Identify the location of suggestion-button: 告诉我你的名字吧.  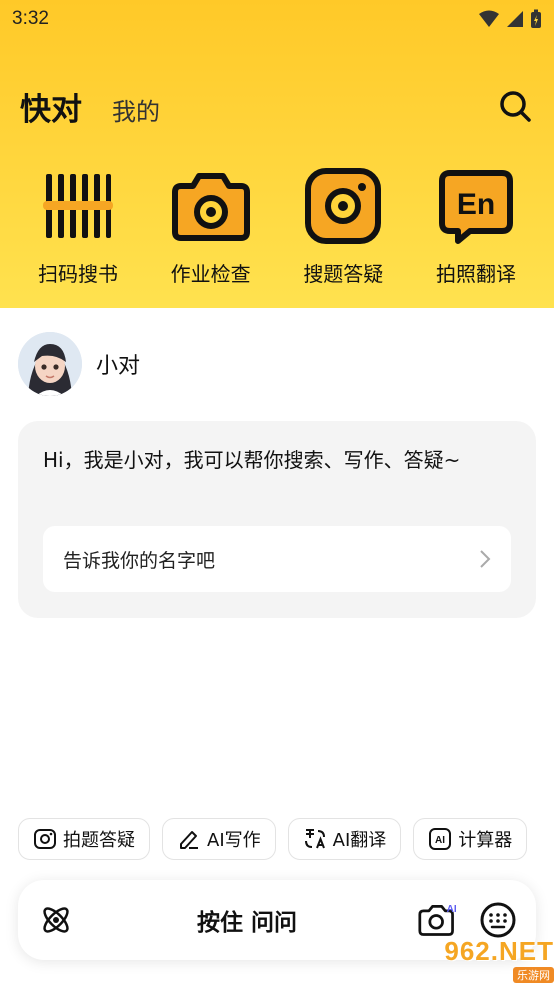
(277, 559).